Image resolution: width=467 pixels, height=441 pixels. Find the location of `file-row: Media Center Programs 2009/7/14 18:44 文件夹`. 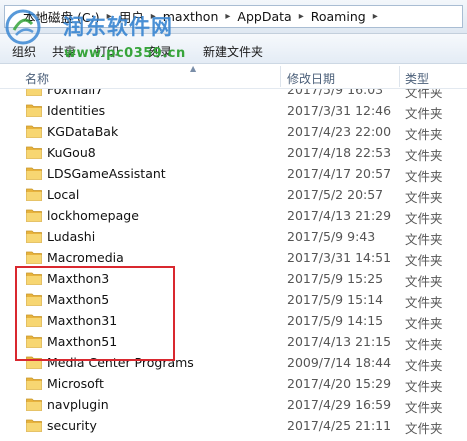

file-row: Media Center Programs 2009/7/14 18:44 文件夹 is located at coordinates (233, 362).